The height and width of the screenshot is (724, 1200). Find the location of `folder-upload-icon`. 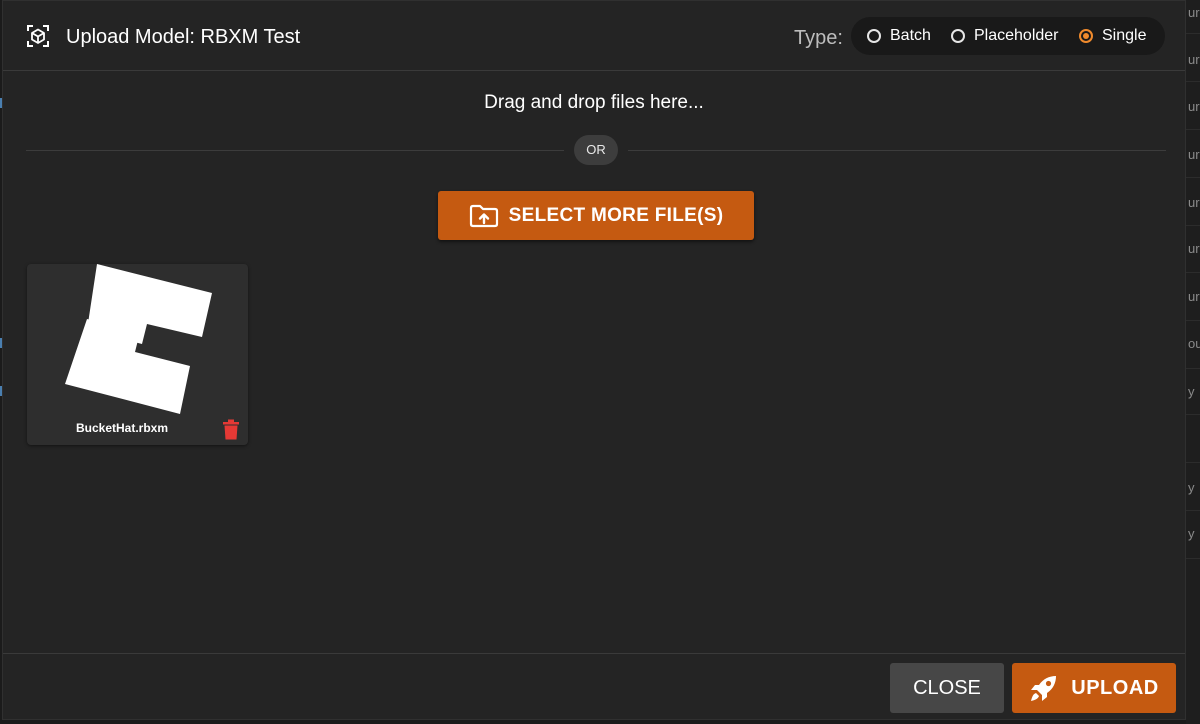

folder-upload-icon is located at coordinates (483, 215).